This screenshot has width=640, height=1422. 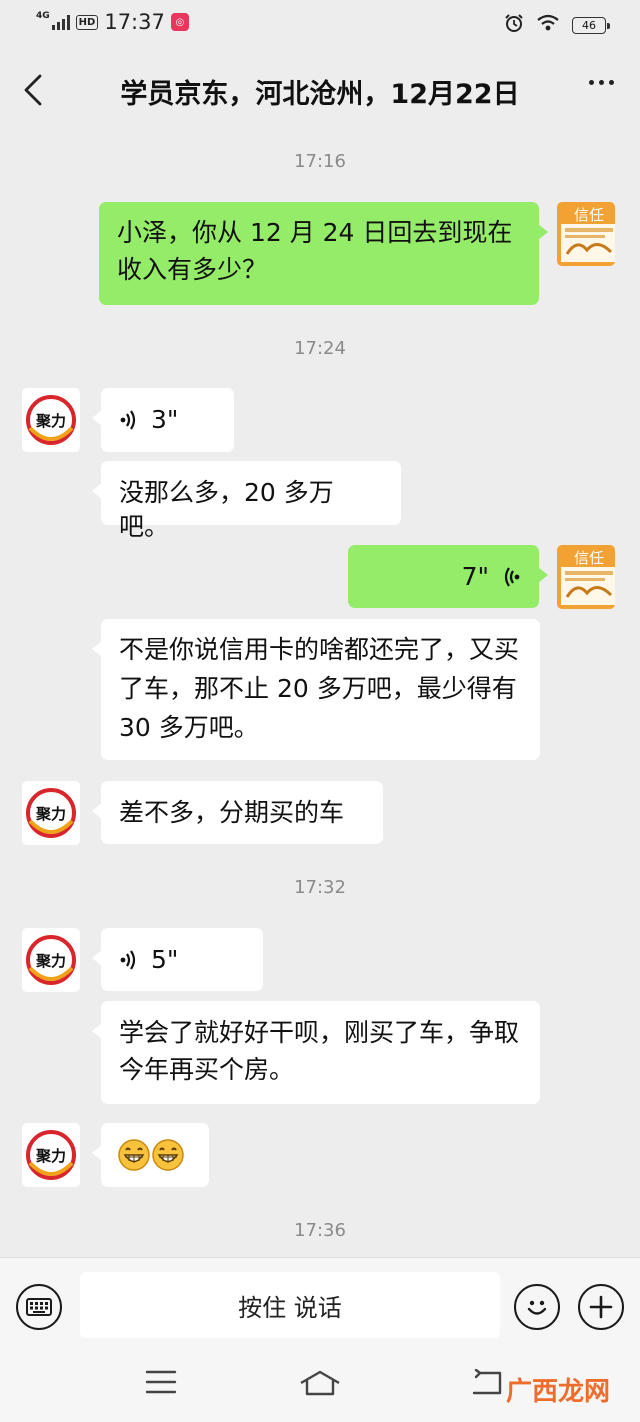 I want to click on timestamp: 17:32, so click(x=320, y=887).